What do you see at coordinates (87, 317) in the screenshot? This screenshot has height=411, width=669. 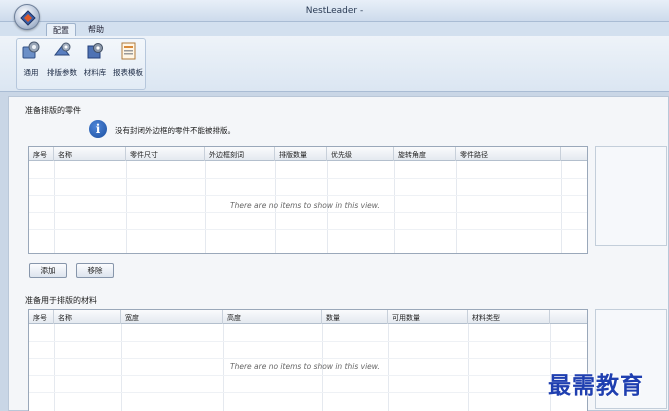 I see `materials-col-name: 名称` at bounding box center [87, 317].